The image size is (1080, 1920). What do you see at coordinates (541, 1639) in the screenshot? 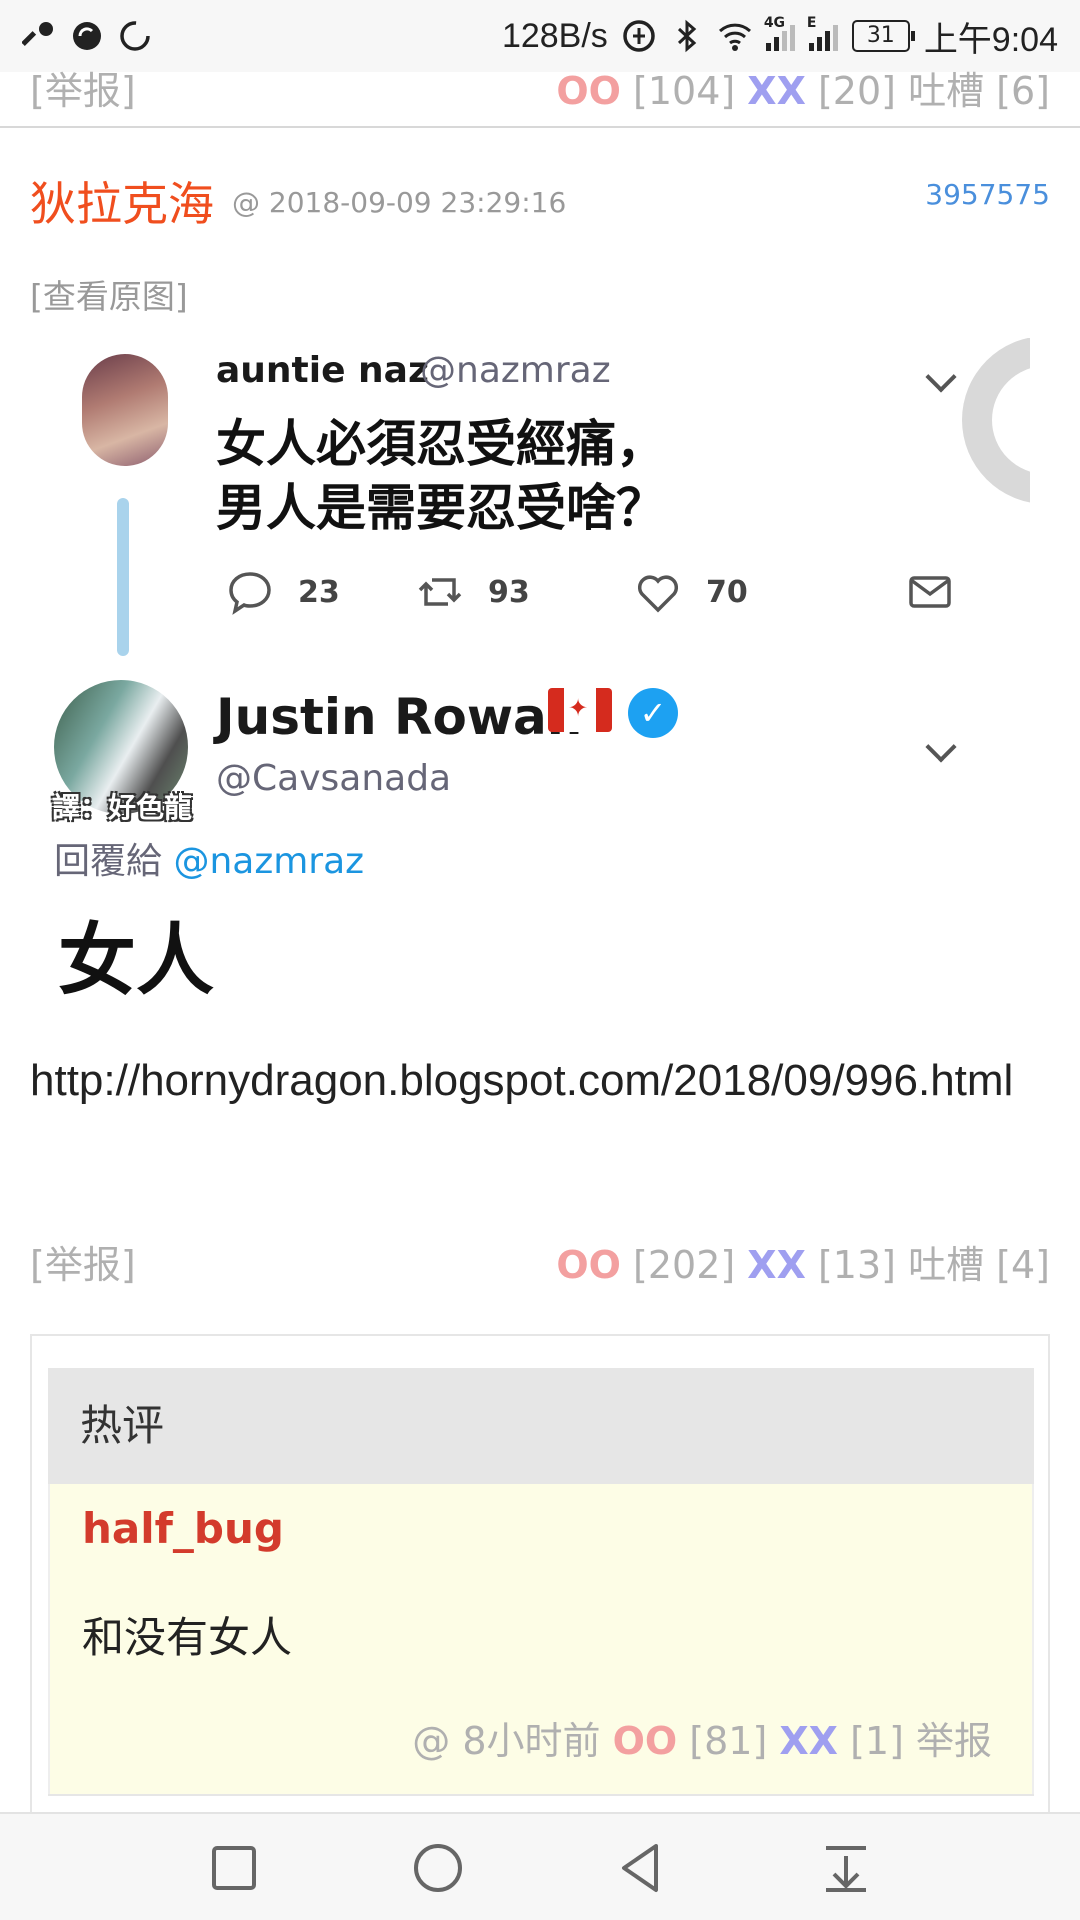
I see `hot-comment-item: half_bug 和没有女人 @ 8小时前 OO [81] XX [1] 举报` at bounding box center [541, 1639].